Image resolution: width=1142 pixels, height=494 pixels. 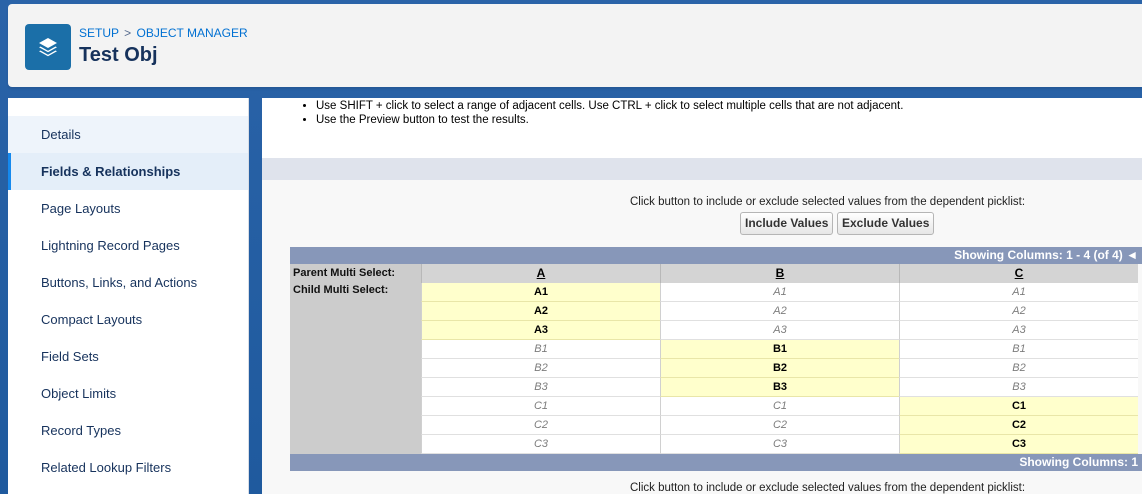 I want to click on breadcrumb-object-manager: OBJECT MANAGER, so click(x=192, y=33).